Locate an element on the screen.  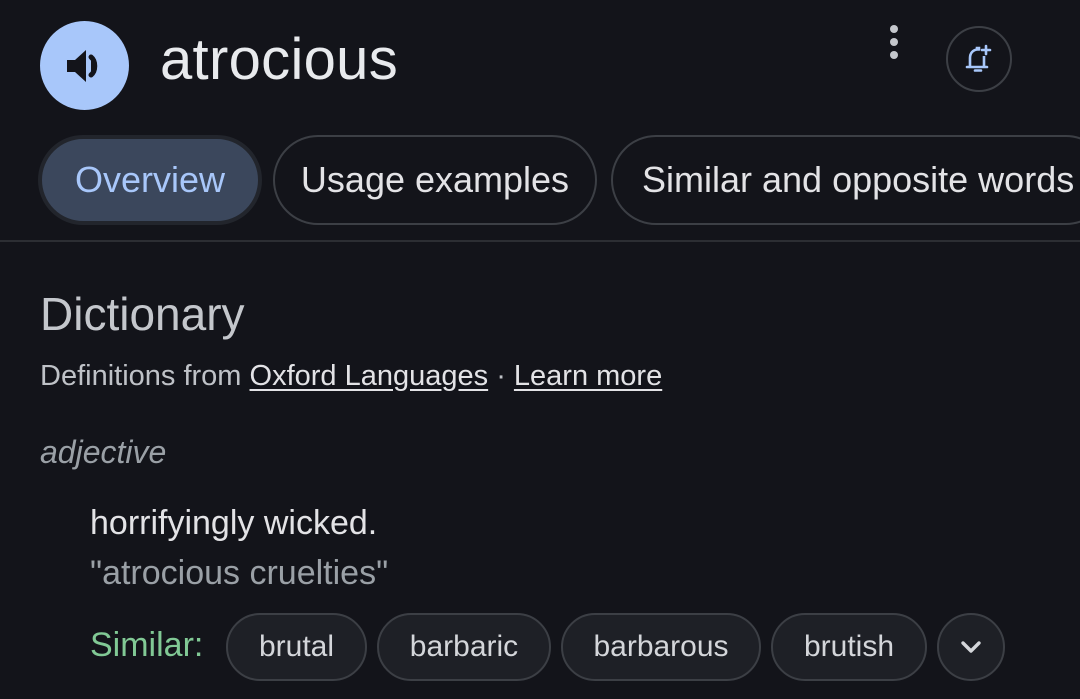
similar-chip-brutish: brutish is located at coordinates (849, 647).